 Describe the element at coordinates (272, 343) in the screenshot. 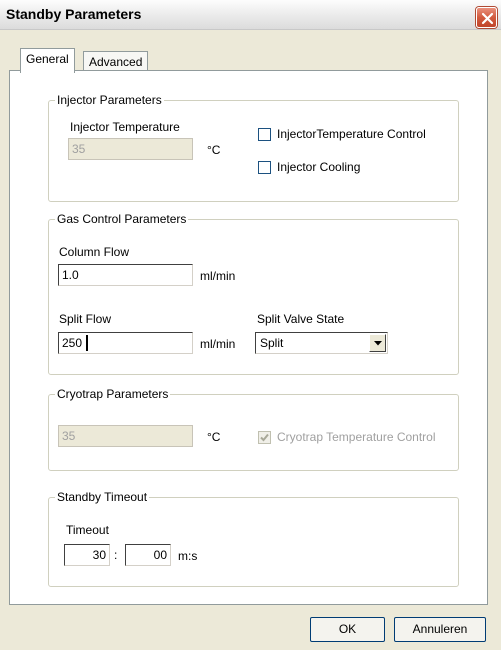

I see `split-valve-state-value: Split` at that location.